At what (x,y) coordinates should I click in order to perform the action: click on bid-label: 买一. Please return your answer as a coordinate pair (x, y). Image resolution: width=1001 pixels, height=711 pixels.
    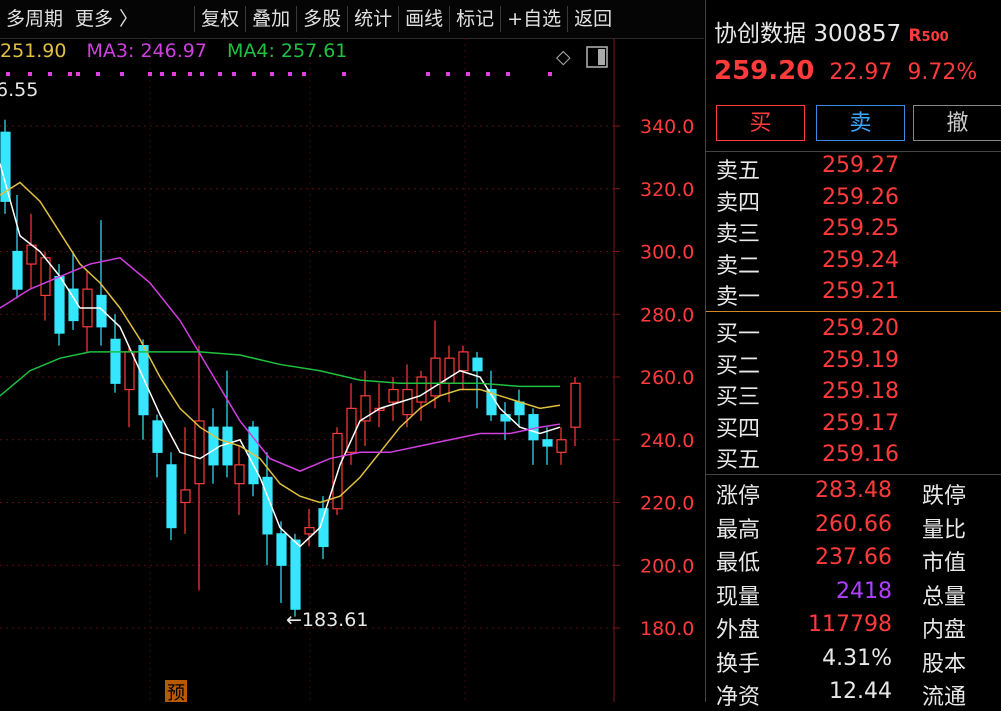
    Looking at the image, I should click on (738, 334).